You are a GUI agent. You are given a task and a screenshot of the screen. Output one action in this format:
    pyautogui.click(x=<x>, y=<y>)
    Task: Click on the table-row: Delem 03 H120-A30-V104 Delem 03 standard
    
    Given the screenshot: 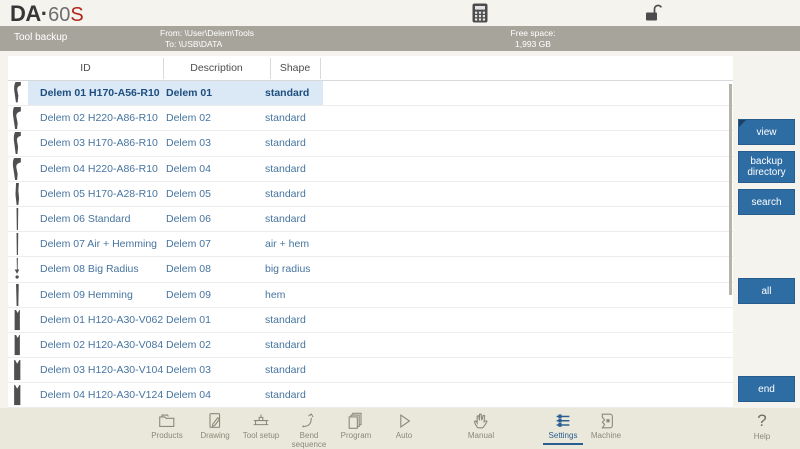 What is the action you would take?
    pyautogui.click(x=370, y=371)
    